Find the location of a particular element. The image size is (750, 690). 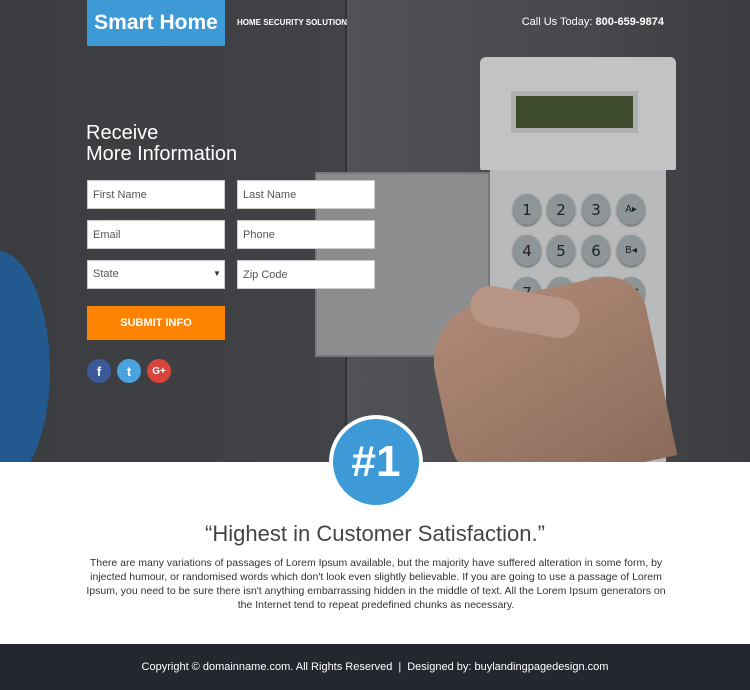

rank-badge: #1 is located at coordinates (376, 462).